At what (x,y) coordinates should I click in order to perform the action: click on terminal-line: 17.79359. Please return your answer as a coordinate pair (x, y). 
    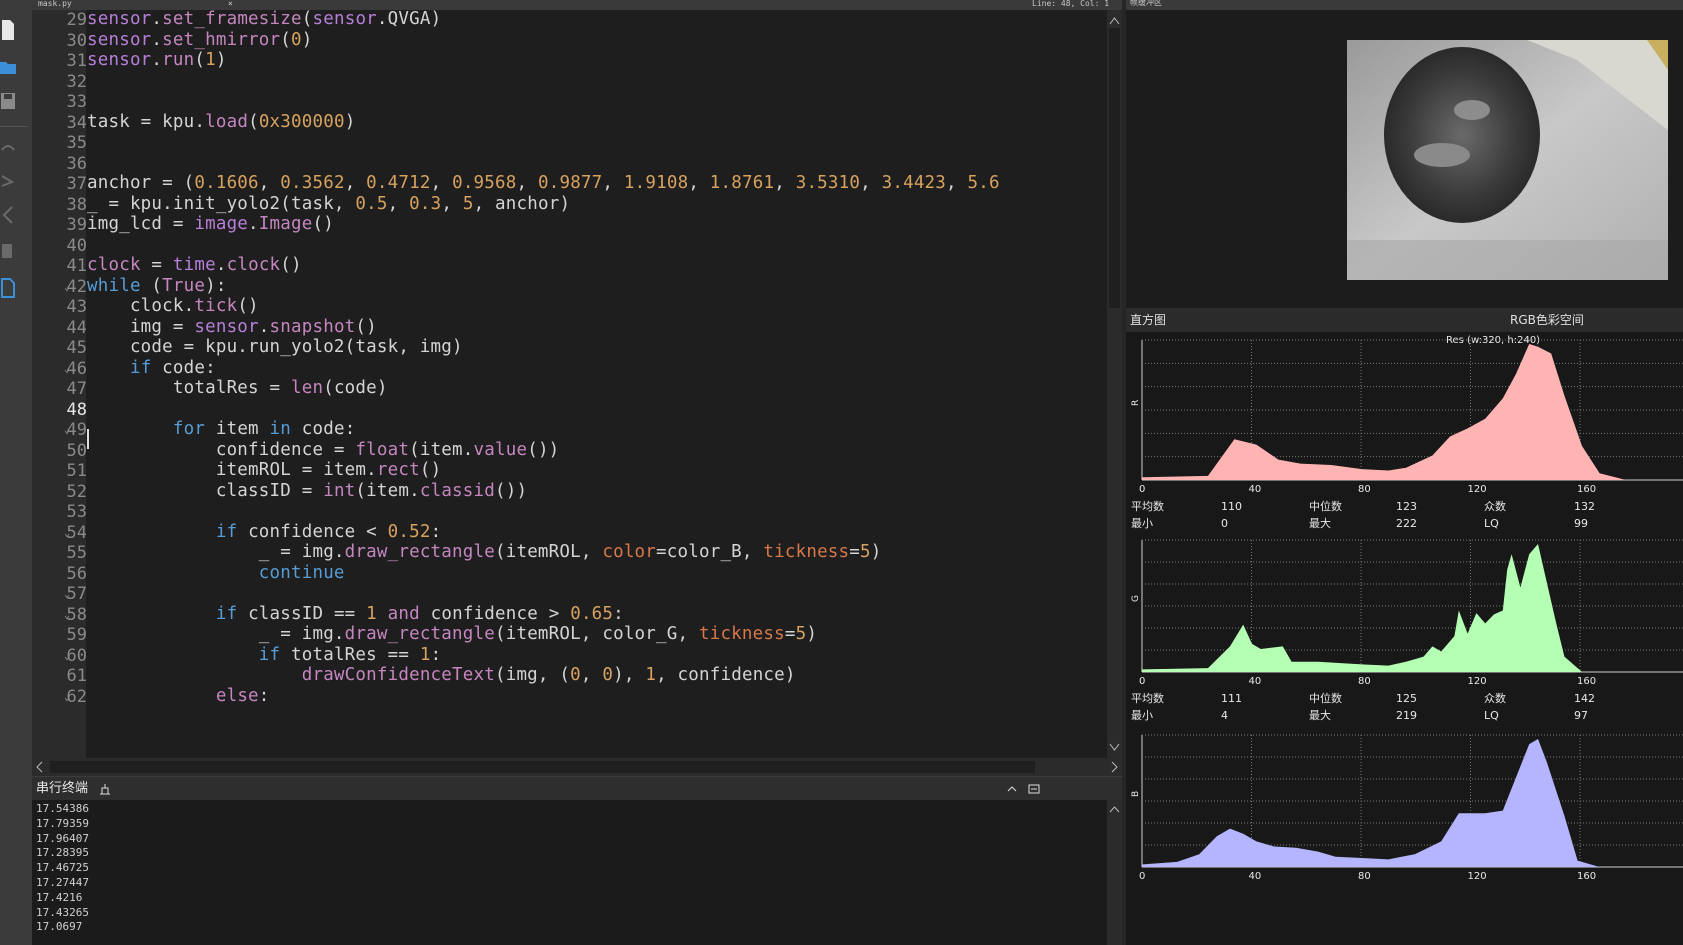
    Looking at the image, I should click on (62, 823).